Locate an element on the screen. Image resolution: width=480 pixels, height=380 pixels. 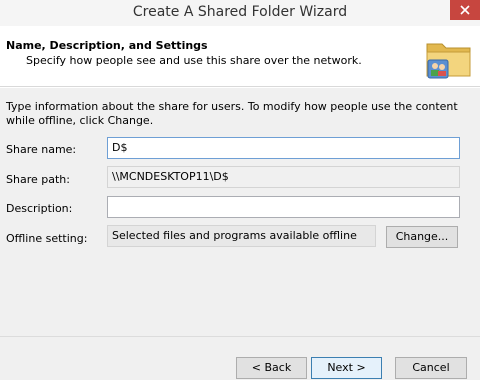
button-separator is located at coordinates (240, 336).